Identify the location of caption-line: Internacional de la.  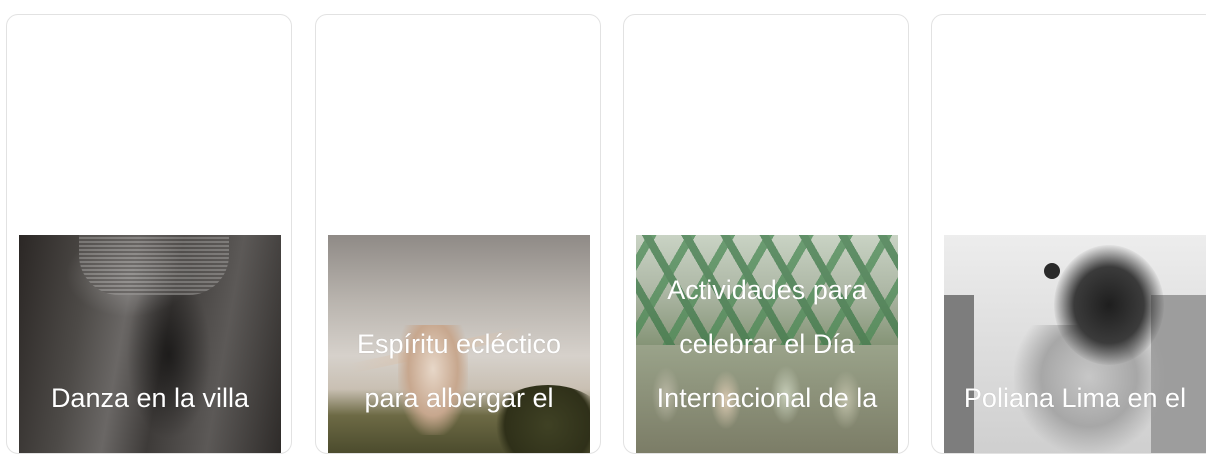
(767, 398).